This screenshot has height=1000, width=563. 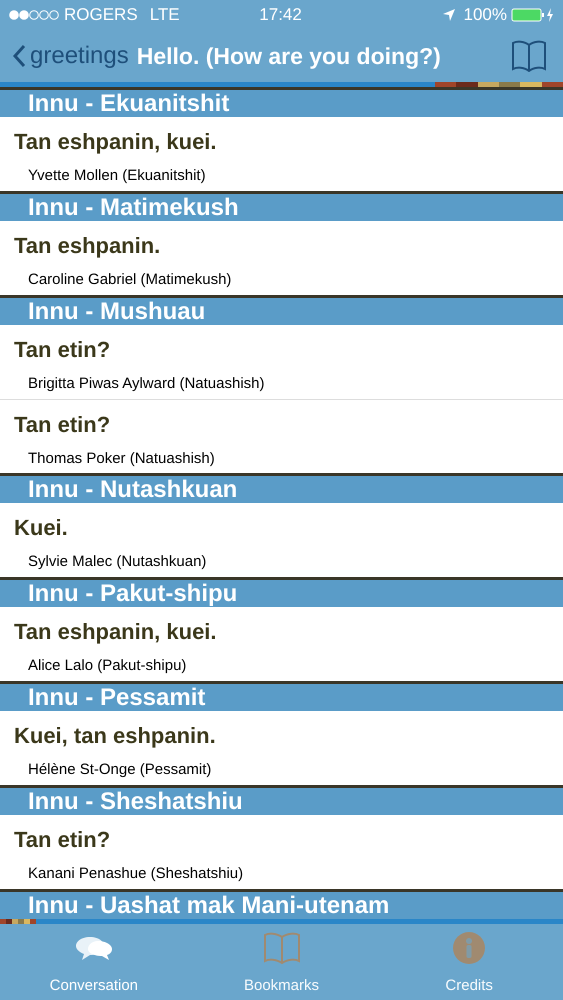 What do you see at coordinates (117, 176) in the screenshot?
I see `speaker-name: Yvette Mollen (Ekuanitshit)` at bounding box center [117, 176].